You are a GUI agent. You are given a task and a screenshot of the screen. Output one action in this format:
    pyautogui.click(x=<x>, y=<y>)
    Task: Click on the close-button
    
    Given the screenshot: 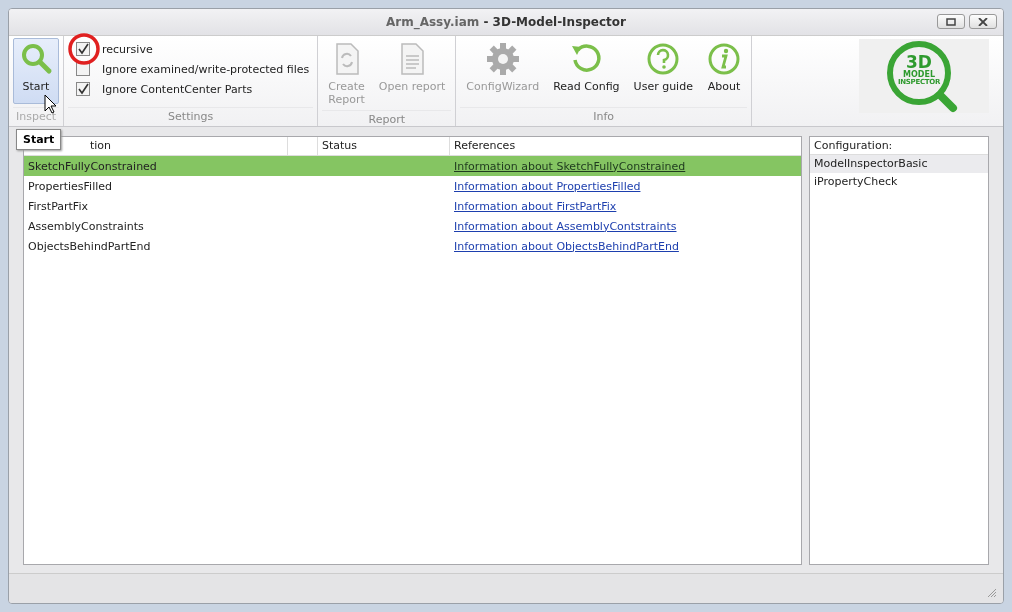 What is the action you would take?
    pyautogui.click(x=983, y=21)
    